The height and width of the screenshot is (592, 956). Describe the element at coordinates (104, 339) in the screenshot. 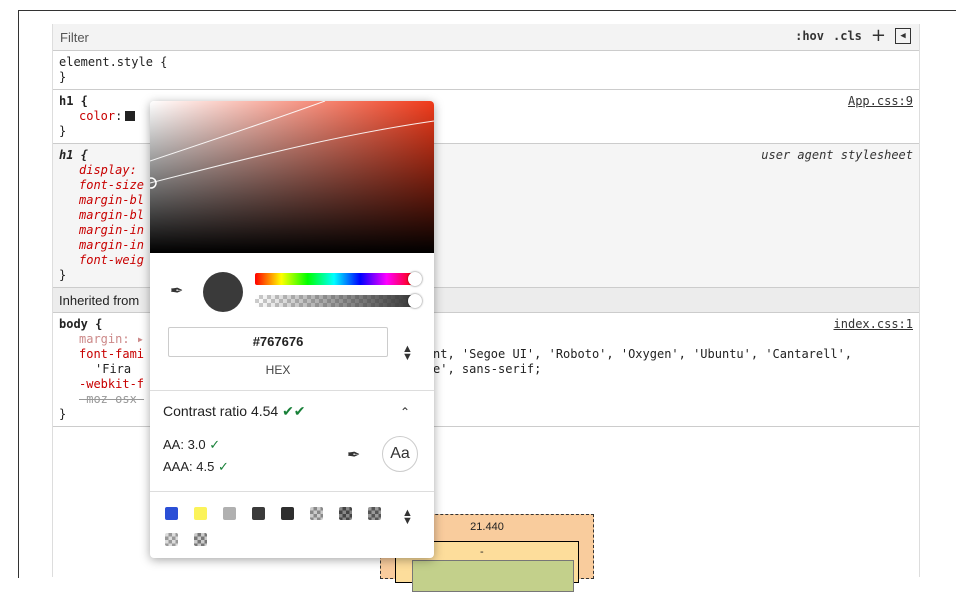

I see `property-name: margin:` at that location.